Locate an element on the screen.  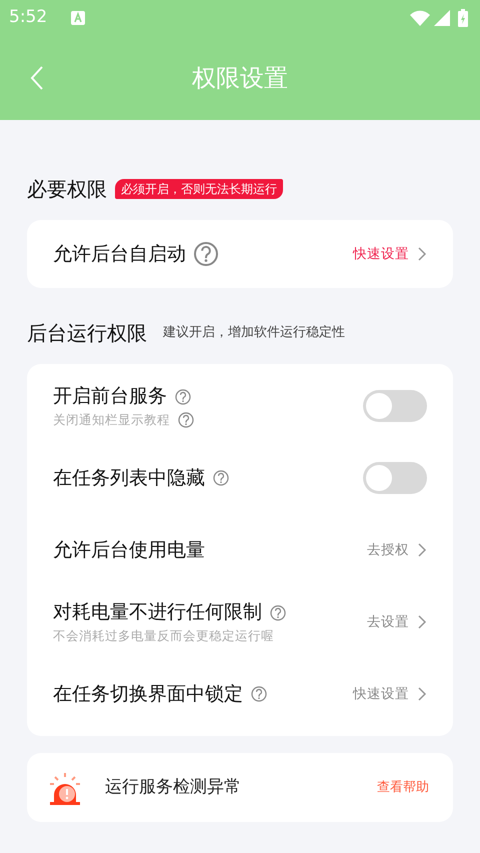
notification-icon is located at coordinates (78, 17).